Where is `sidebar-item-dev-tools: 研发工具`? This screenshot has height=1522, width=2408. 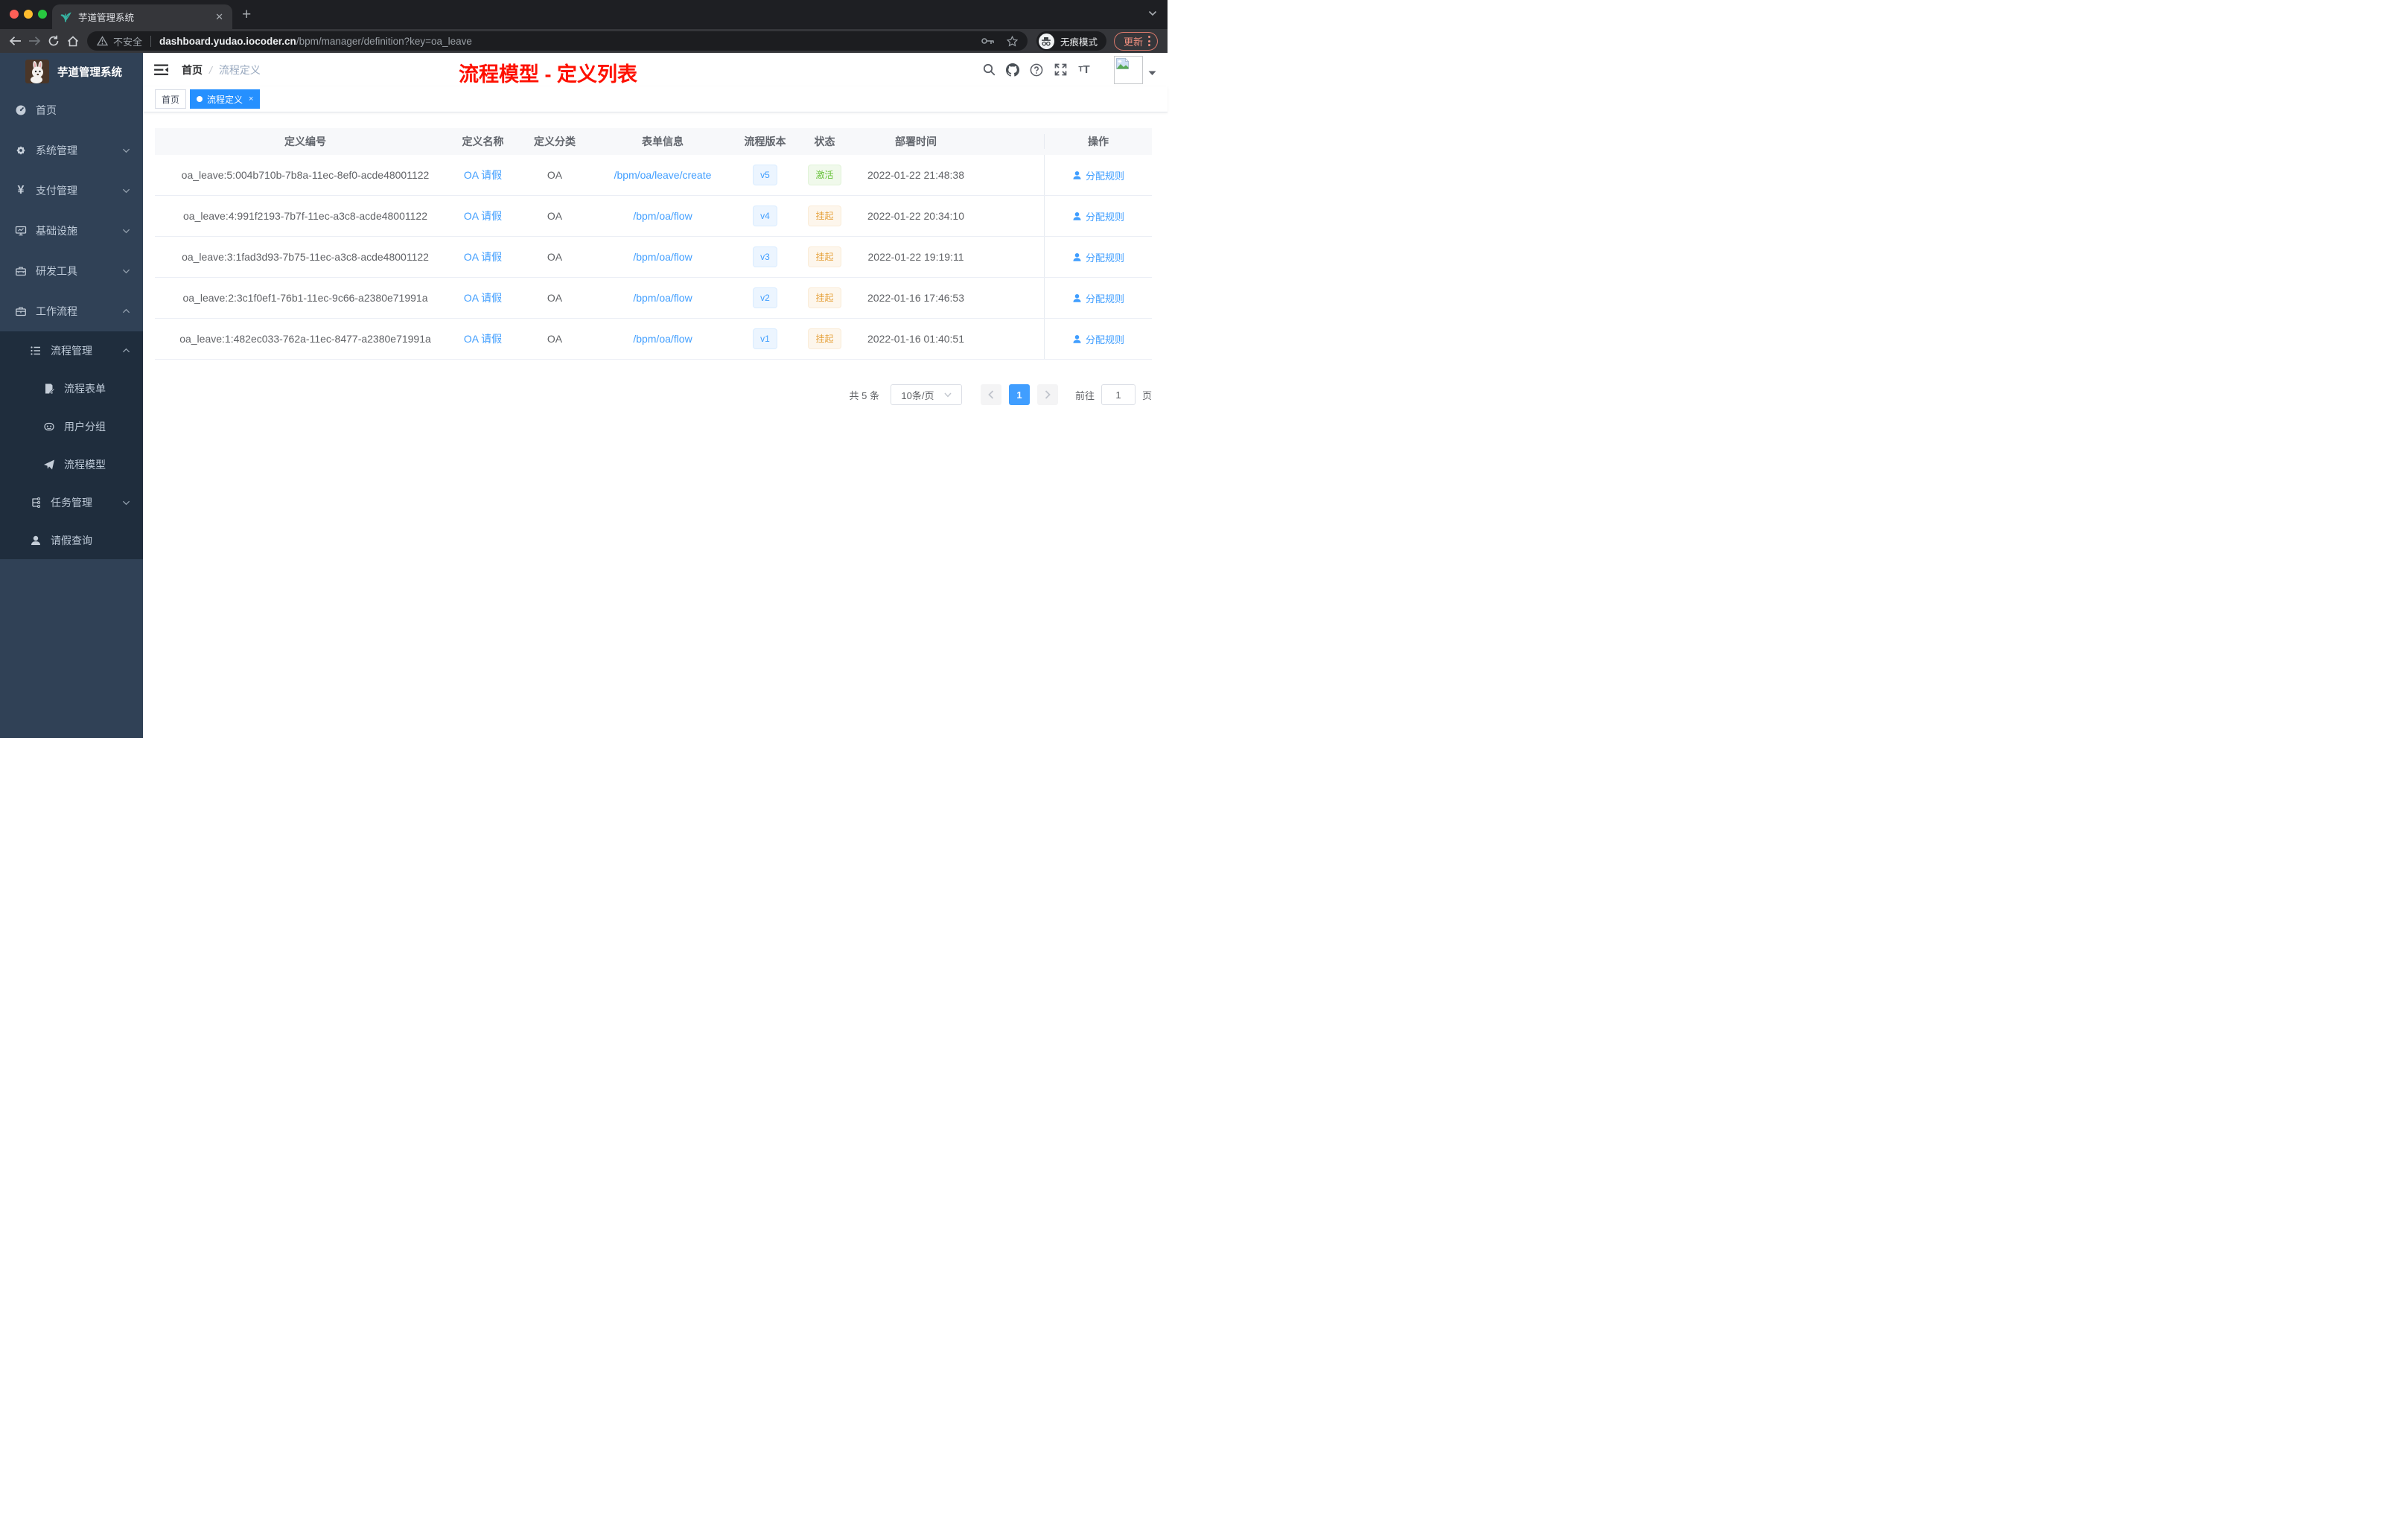
sidebar-item-dev-tools: 研发工具 is located at coordinates (71, 271).